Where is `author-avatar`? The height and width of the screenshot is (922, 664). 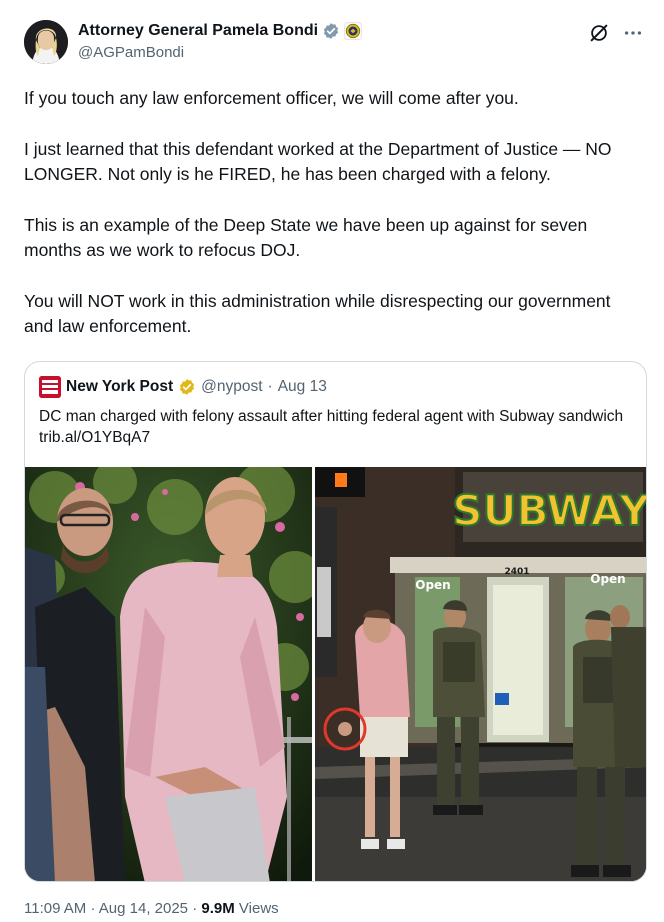 author-avatar is located at coordinates (46, 42).